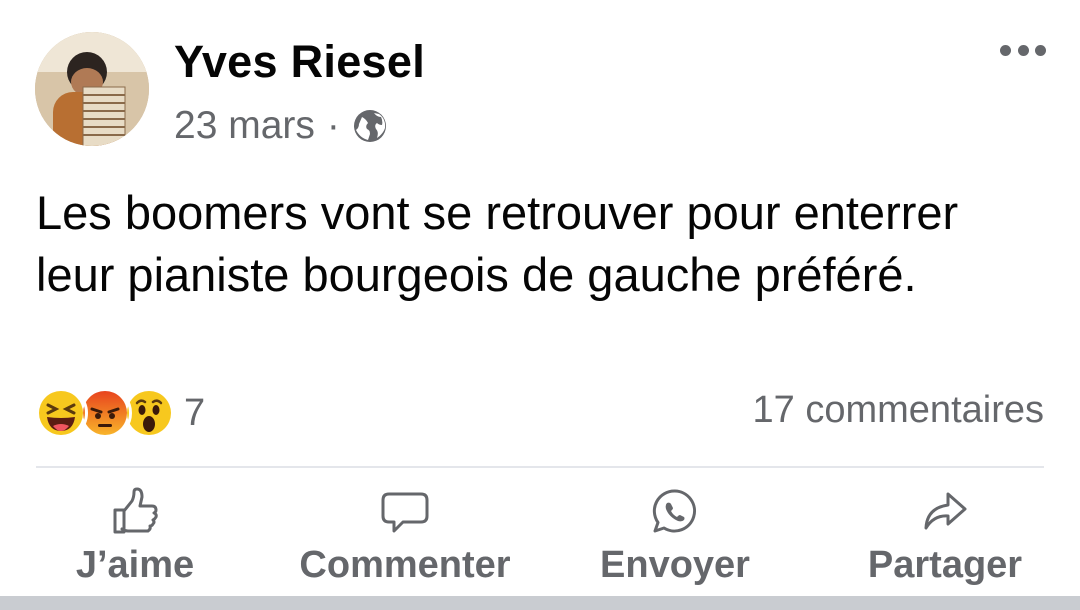  Describe the element at coordinates (675, 565) in the screenshot. I see `send-label: Envoyer` at that location.